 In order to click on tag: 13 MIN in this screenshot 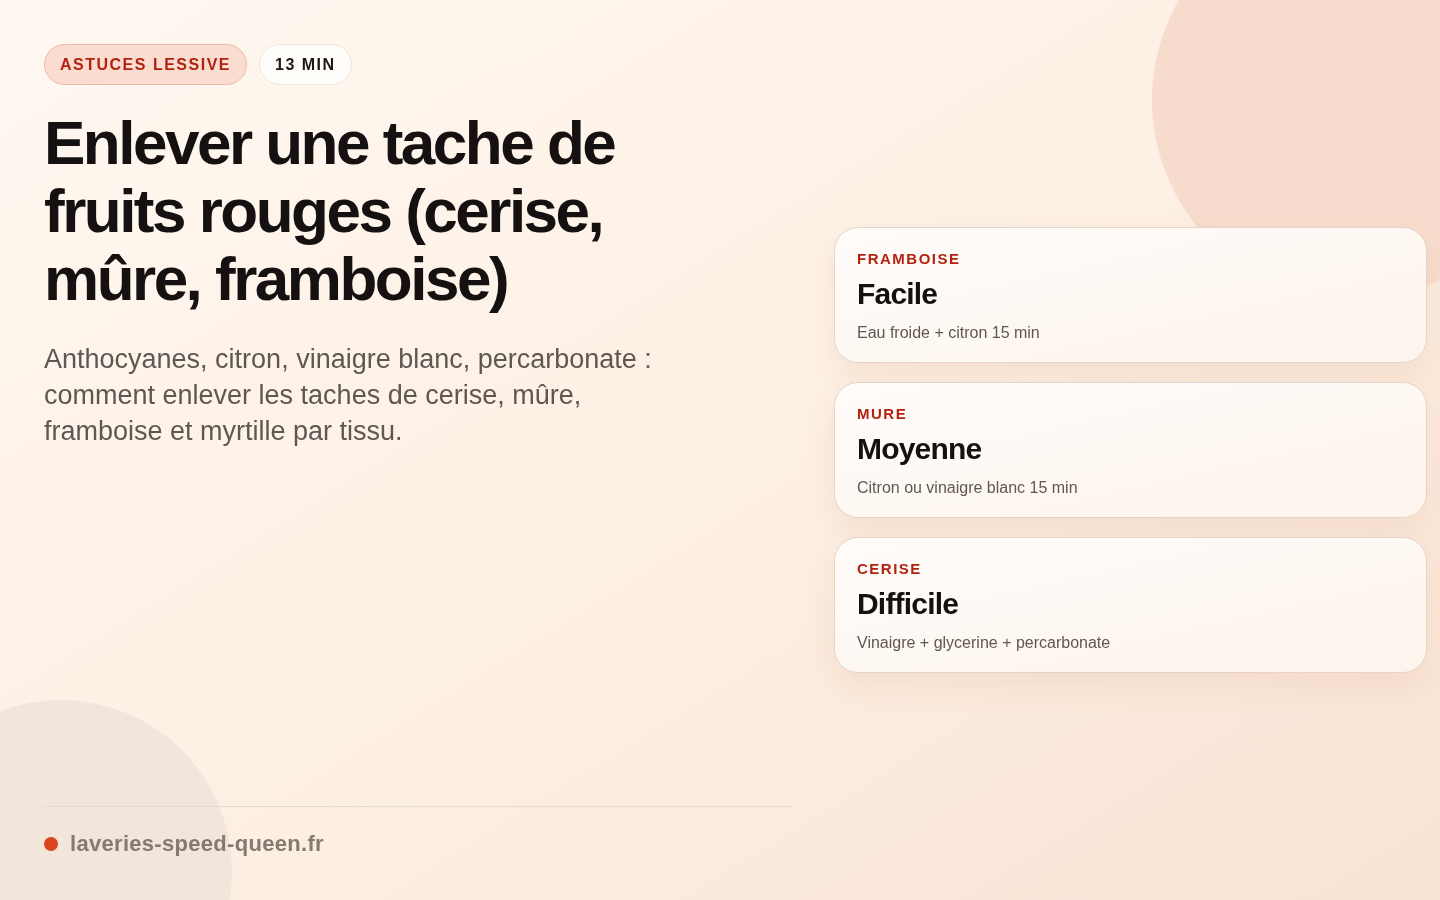, I will do `click(305, 64)`.